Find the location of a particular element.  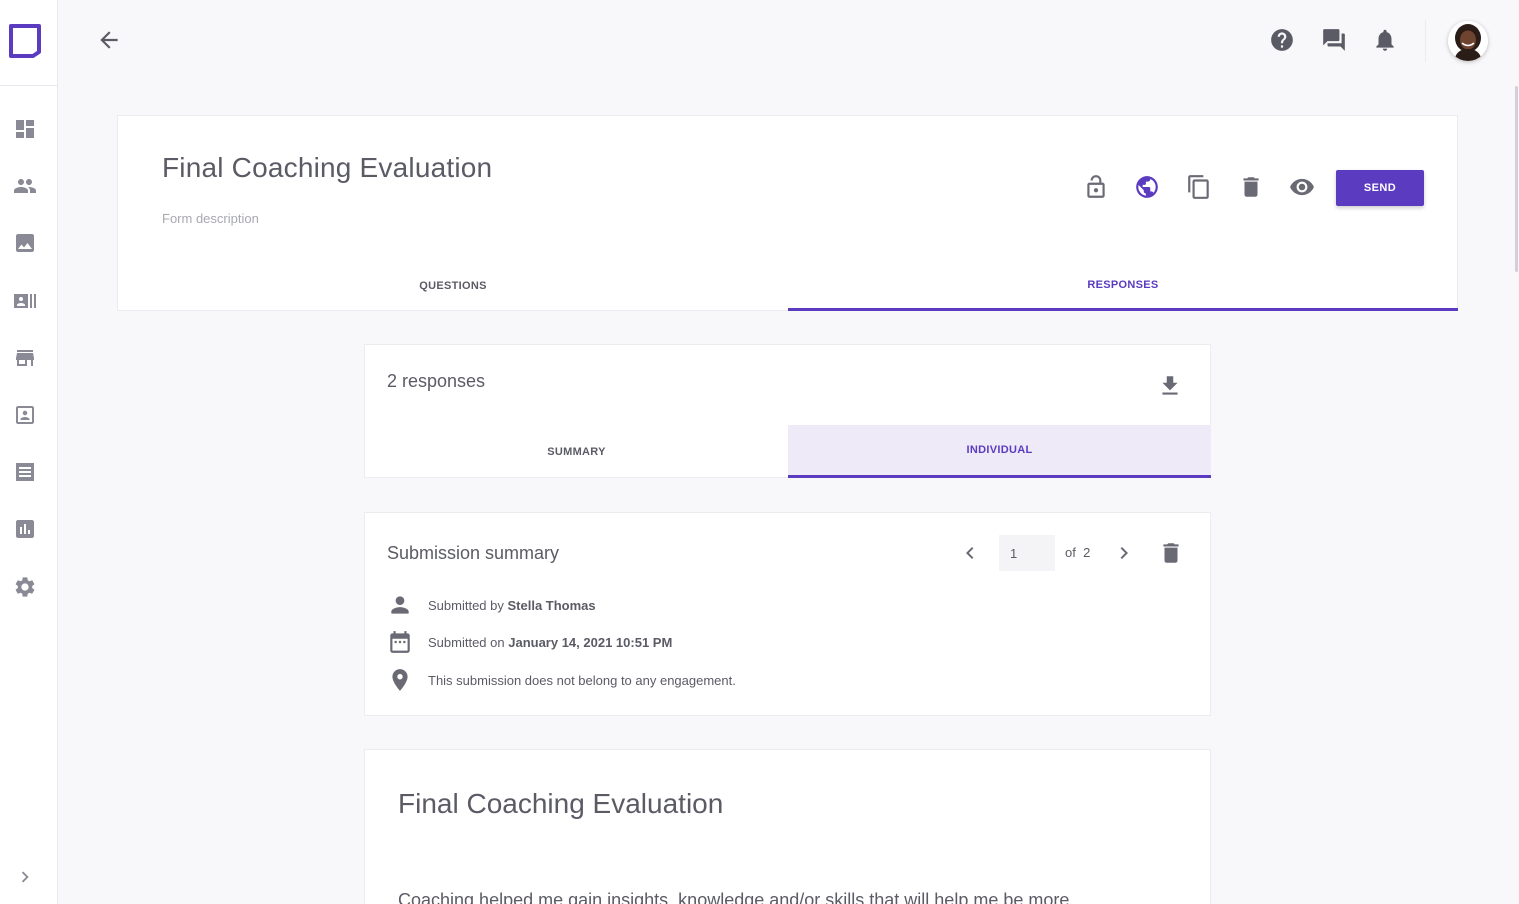

image-icon is located at coordinates (25, 243).